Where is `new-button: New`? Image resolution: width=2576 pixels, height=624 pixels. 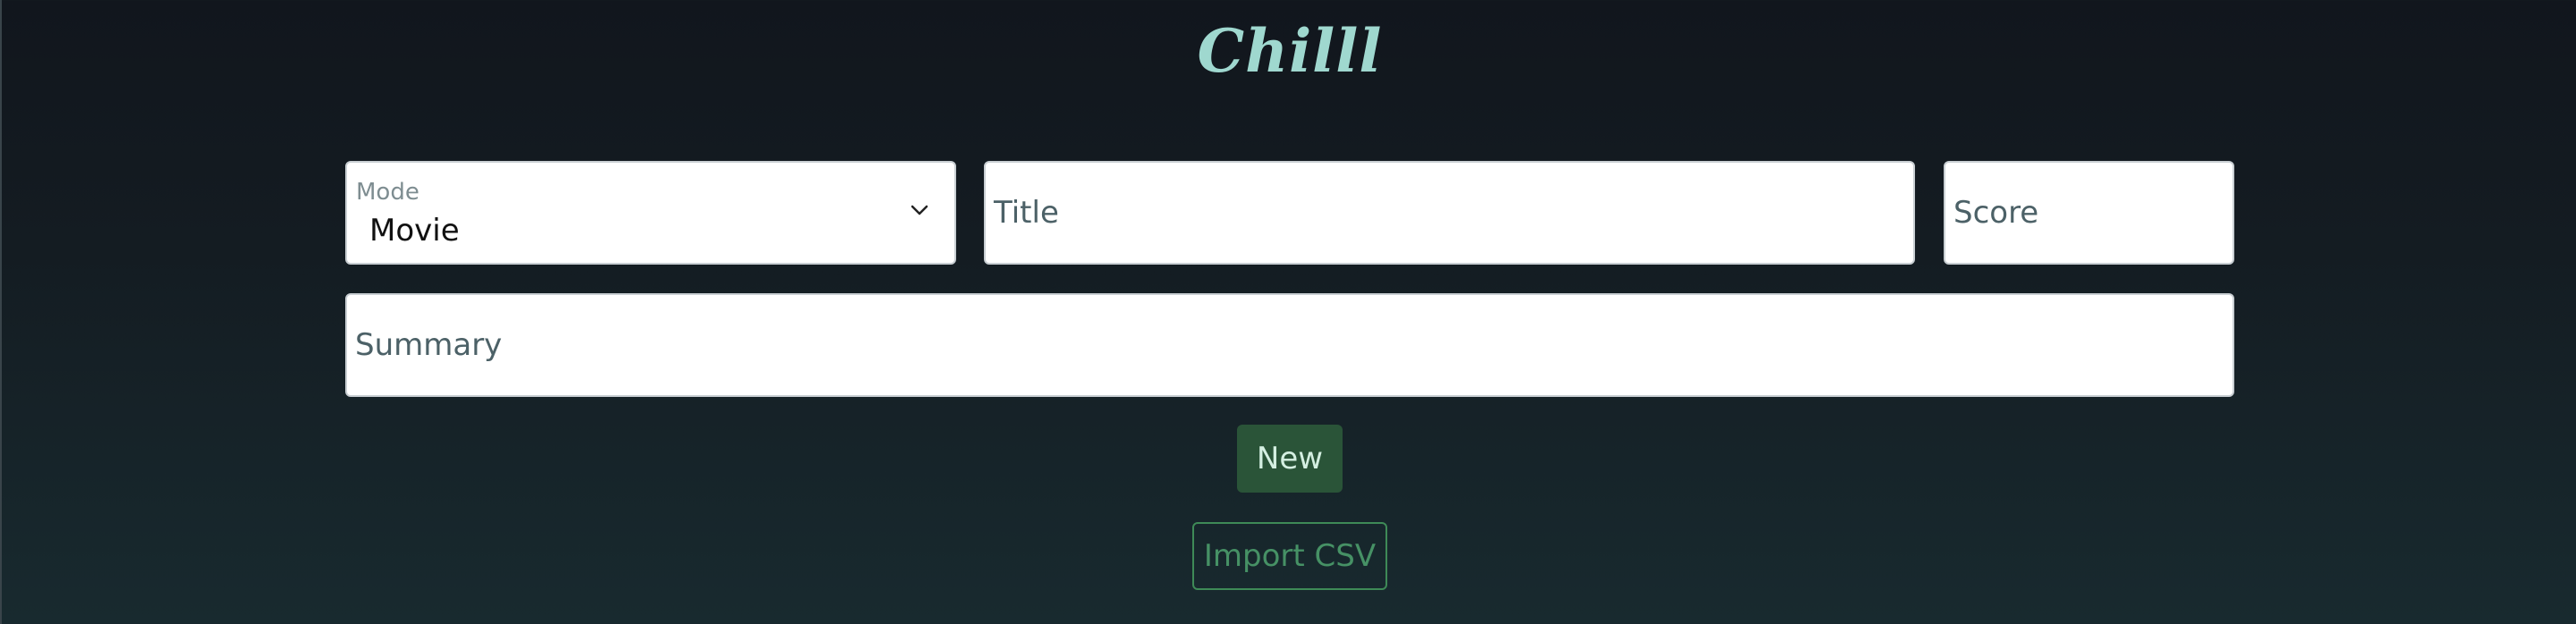
new-button: New is located at coordinates (1290, 459).